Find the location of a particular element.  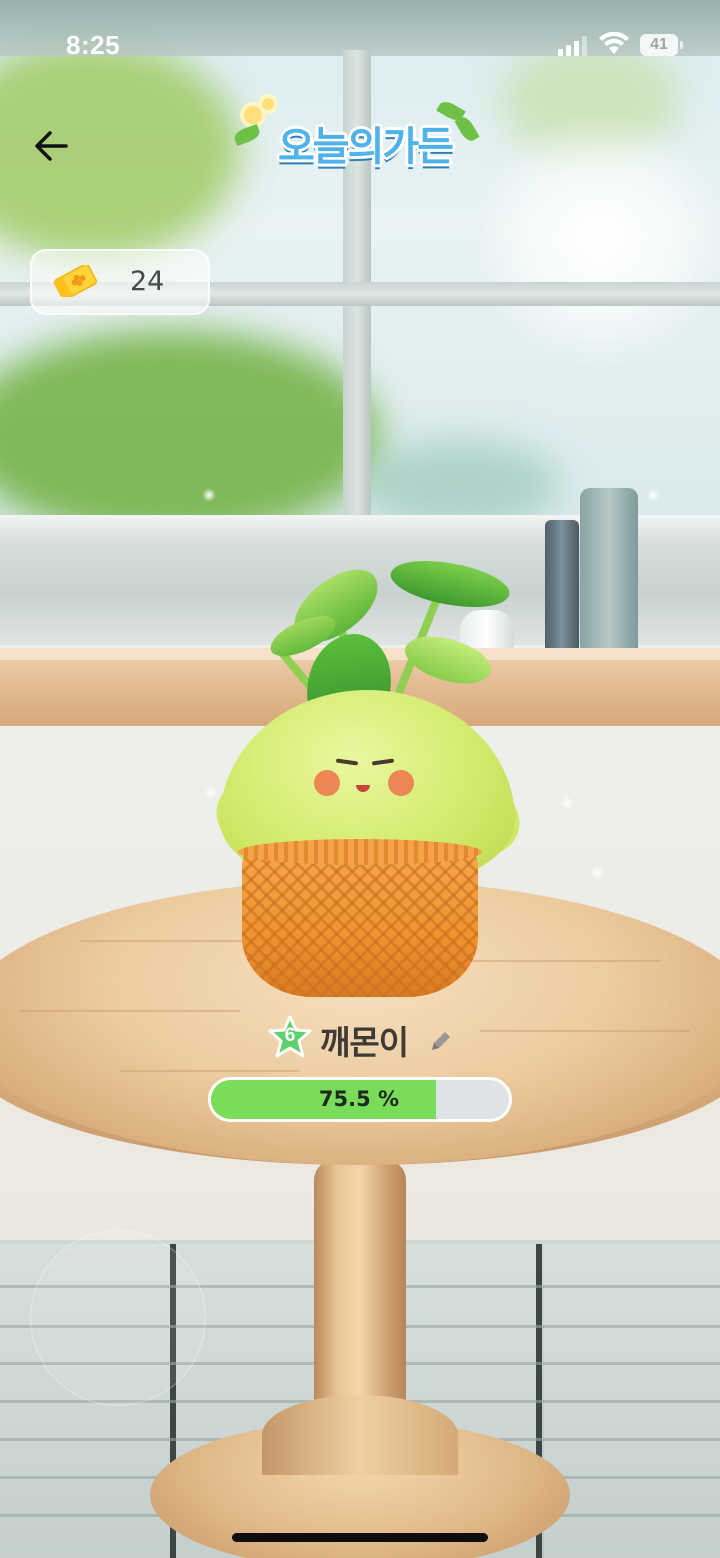

woven-pot is located at coordinates (360, 921).